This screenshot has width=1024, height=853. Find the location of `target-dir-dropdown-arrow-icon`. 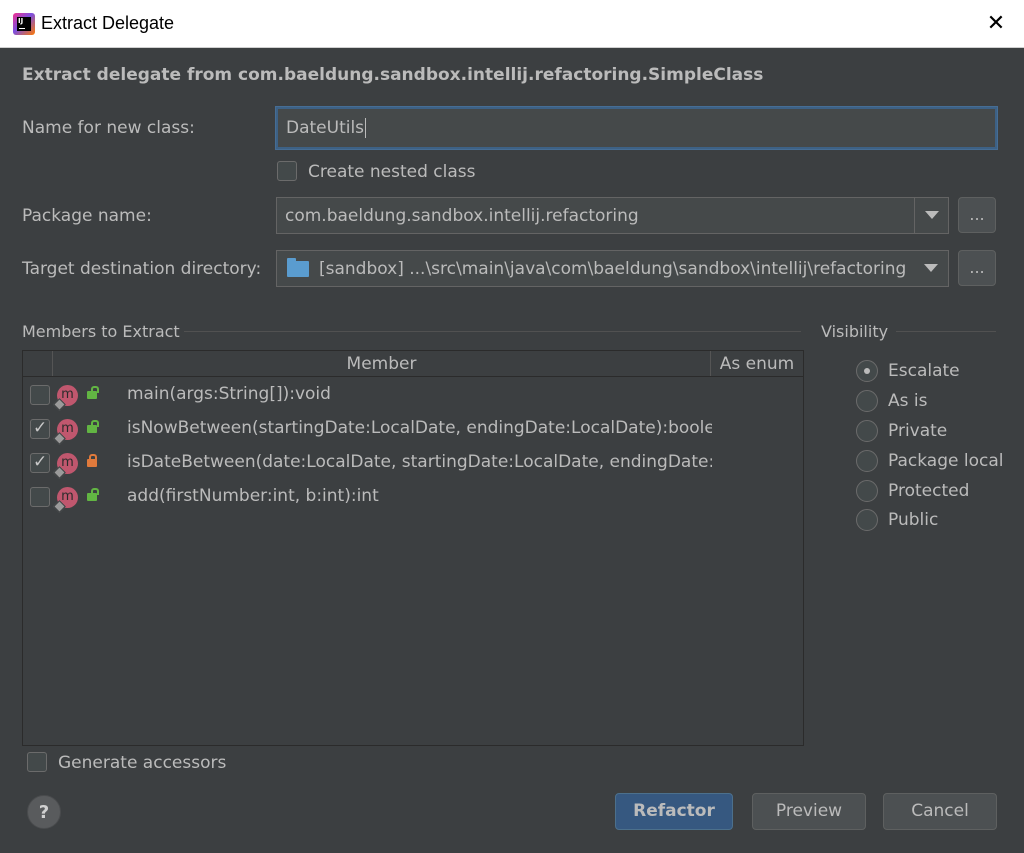

target-dir-dropdown-arrow-icon is located at coordinates (931, 268).